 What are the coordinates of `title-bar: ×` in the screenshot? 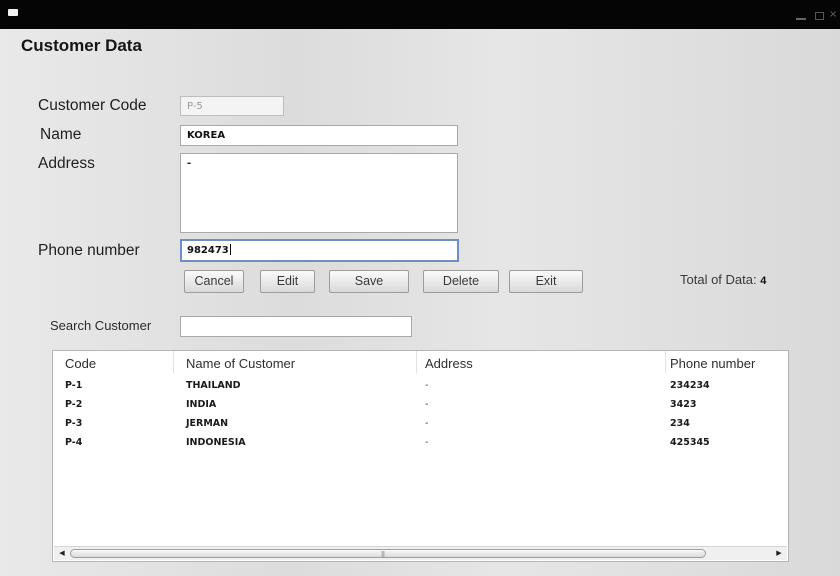 It's located at (420, 14).